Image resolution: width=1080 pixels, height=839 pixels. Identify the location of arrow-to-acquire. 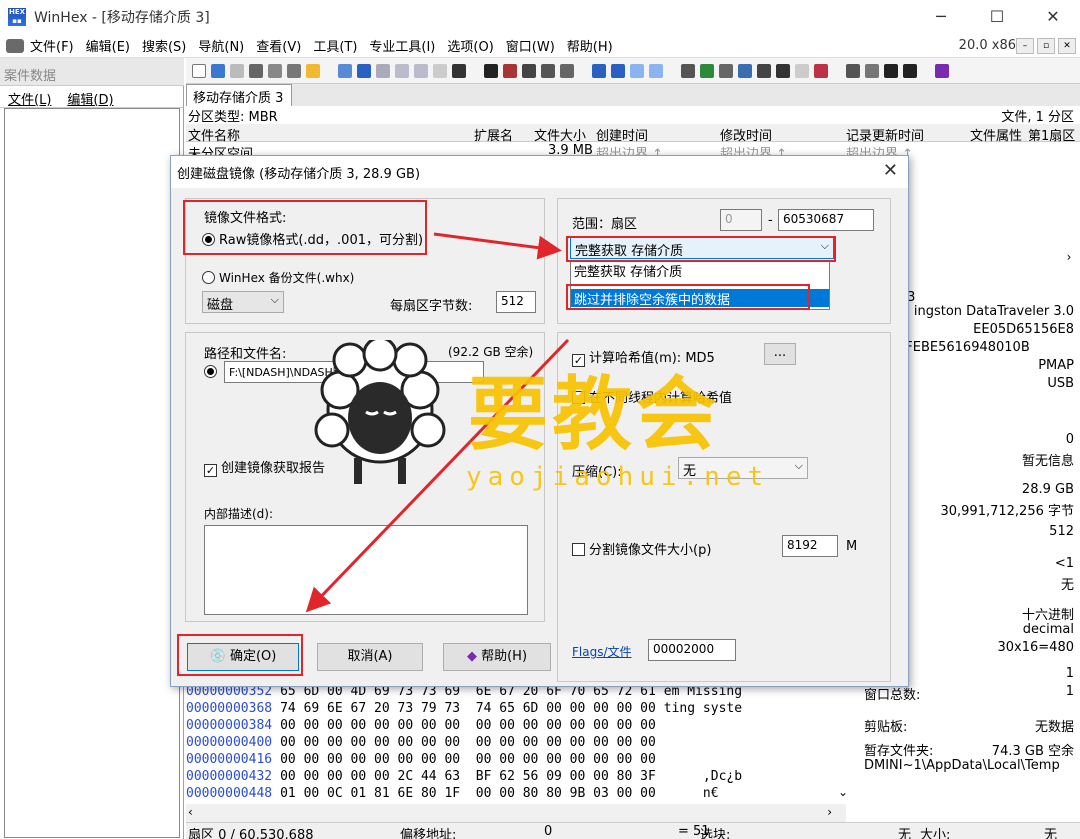
(497, 246).